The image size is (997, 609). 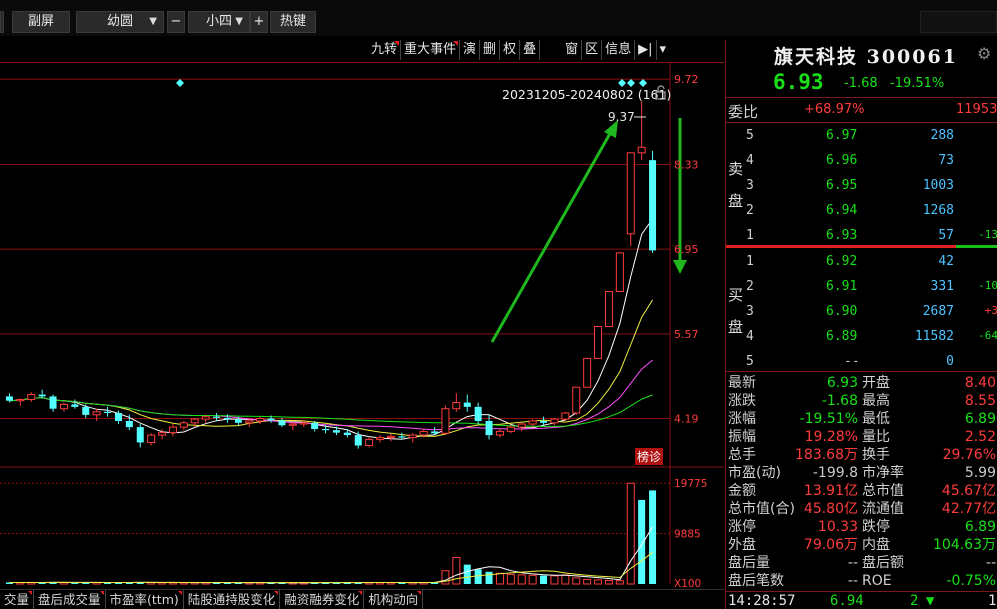 I want to click on chart-toolbar: 九转 重大事件 演 删 权 叠 窗 区 信息 ▶| ▾, so click(x=518, y=50).